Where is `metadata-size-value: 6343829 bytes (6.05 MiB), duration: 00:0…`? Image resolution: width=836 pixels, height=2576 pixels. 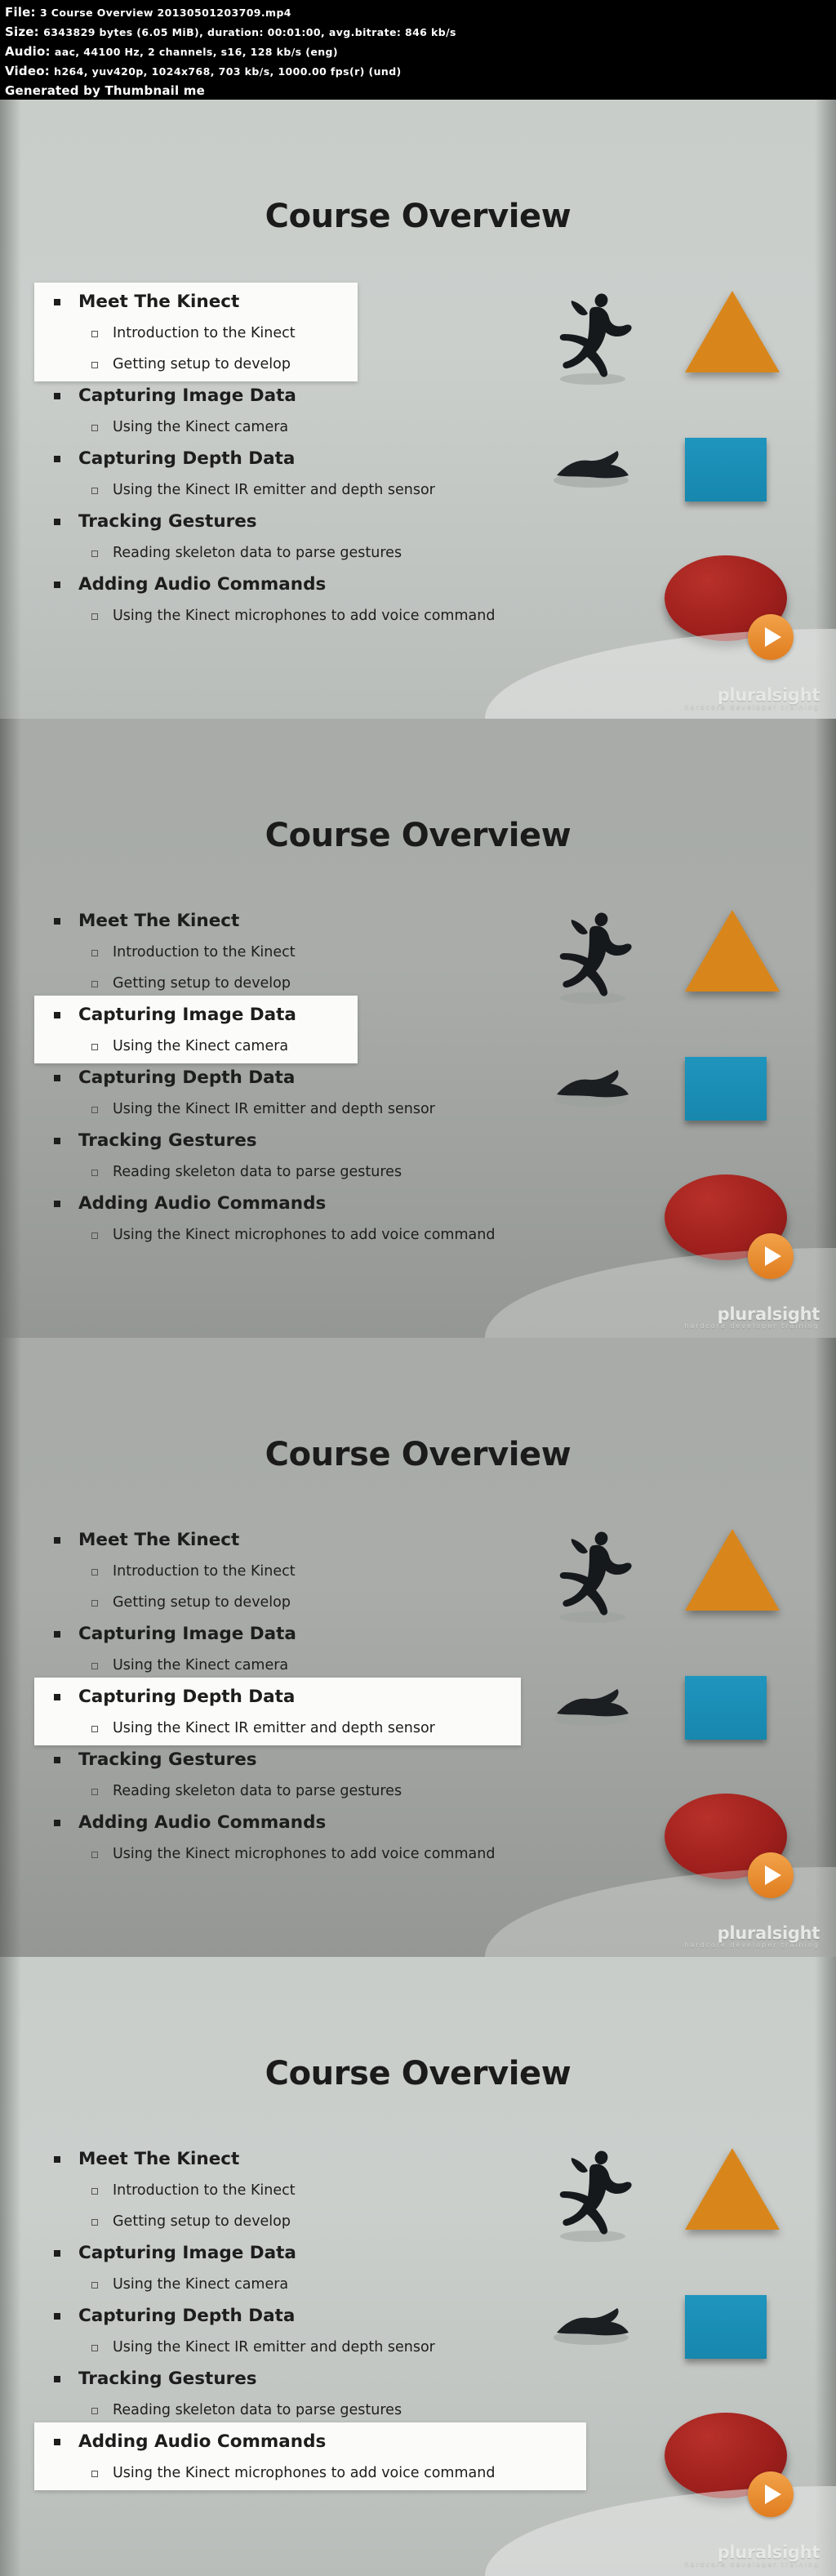
metadata-size-value: 6343829 bytes (6.05 MiB), duration: 00:0… is located at coordinates (249, 32).